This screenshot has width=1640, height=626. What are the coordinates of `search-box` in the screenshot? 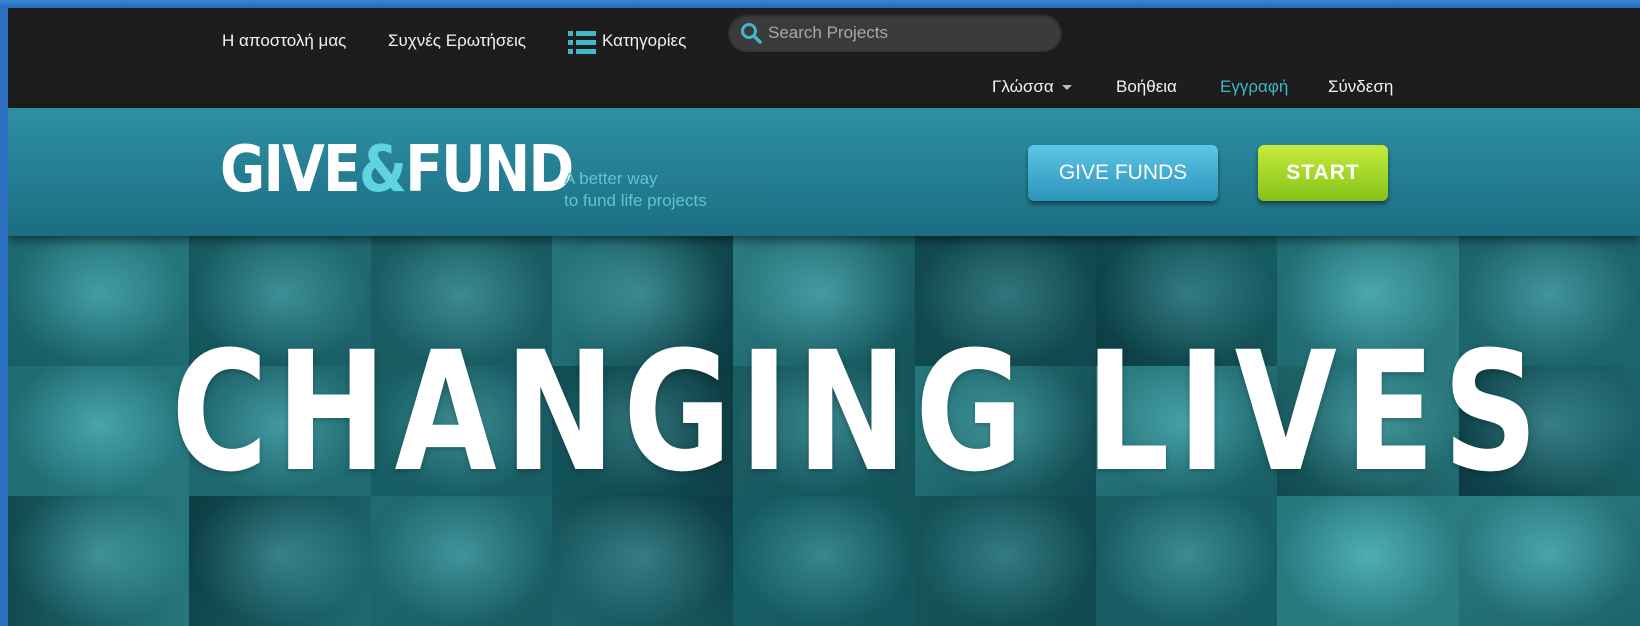 It's located at (895, 33).